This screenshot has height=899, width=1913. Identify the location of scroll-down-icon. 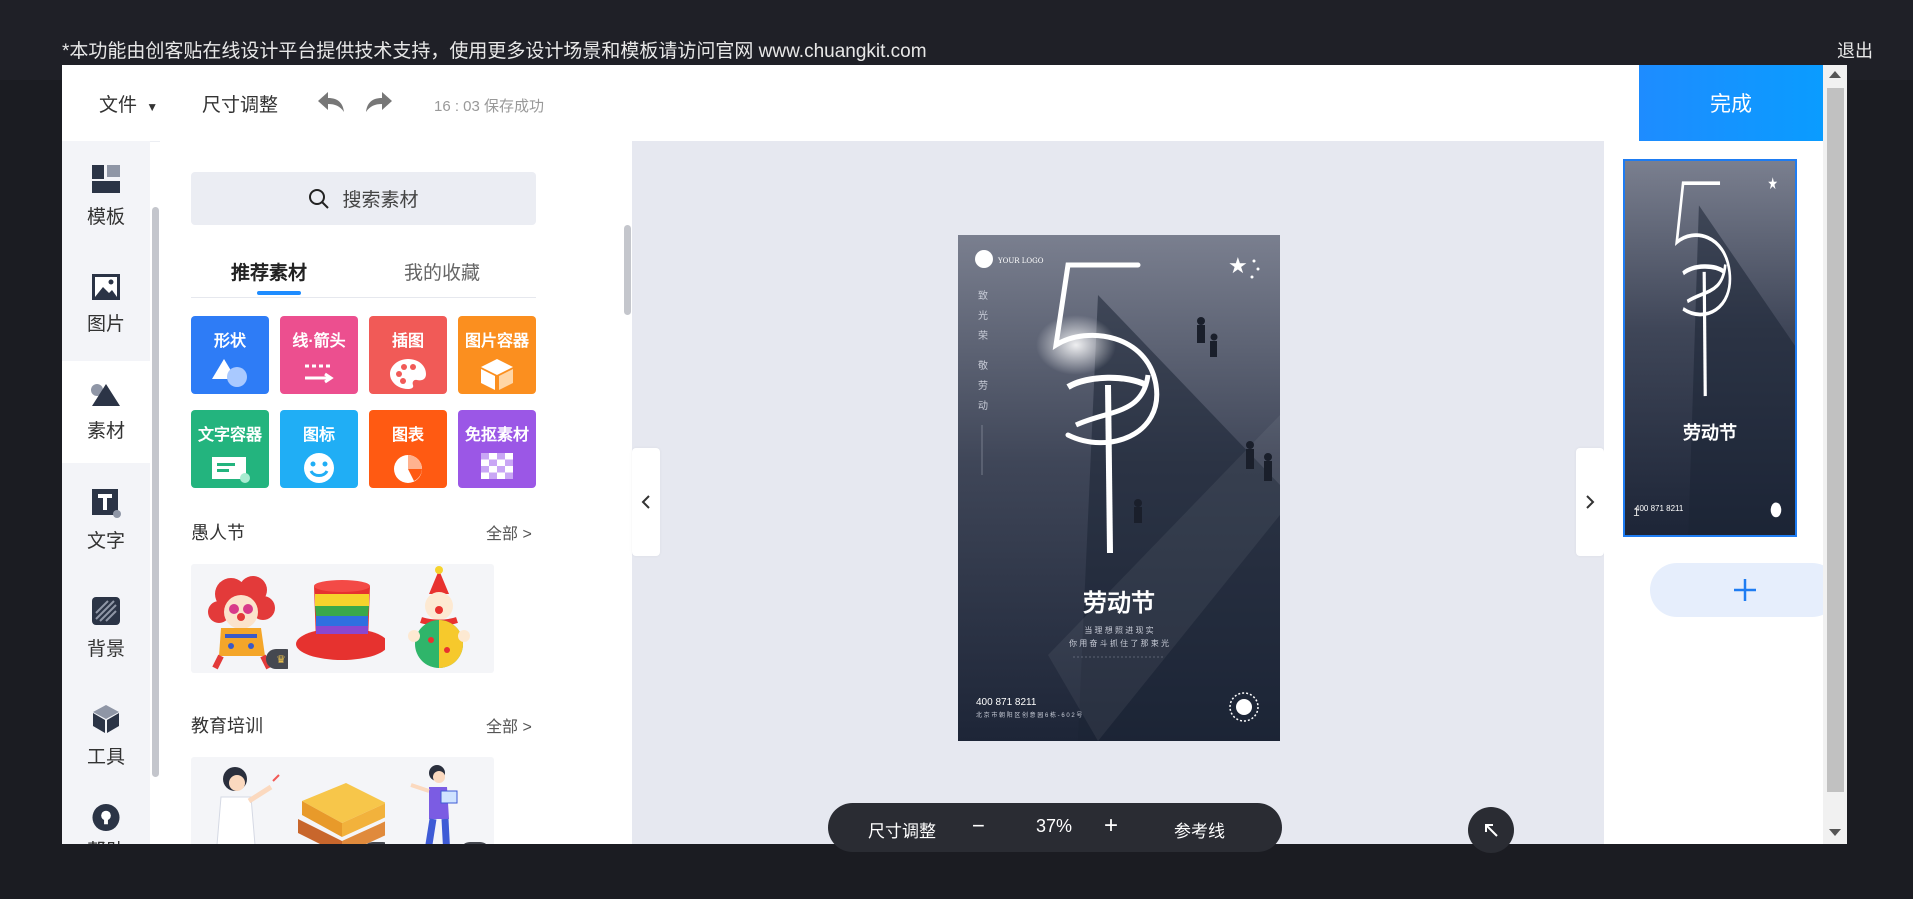
(1835, 832).